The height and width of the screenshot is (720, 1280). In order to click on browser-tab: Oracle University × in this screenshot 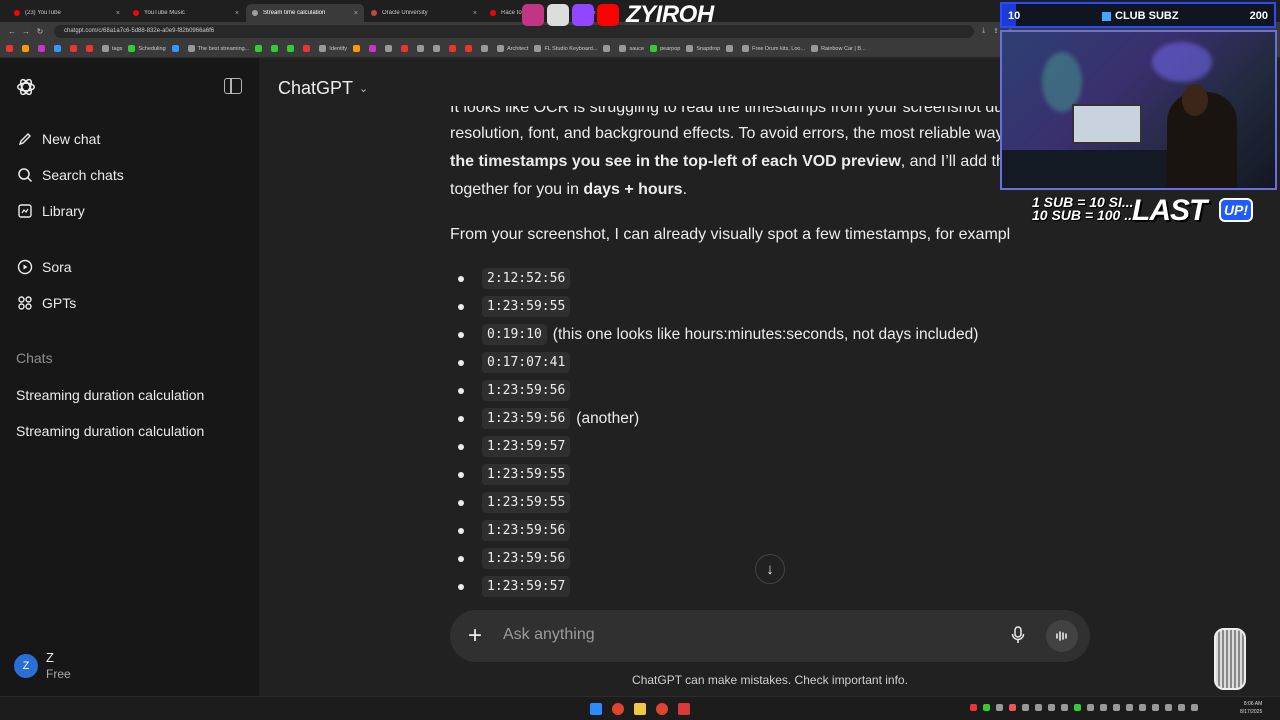, I will do `click(424, 13)`.